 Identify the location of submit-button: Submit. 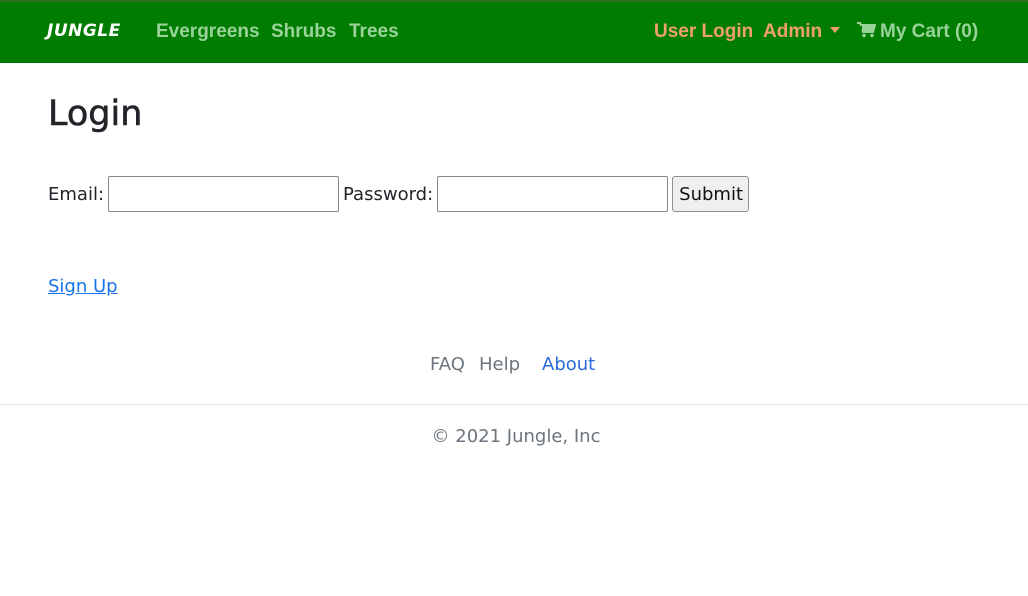
(711, 194).